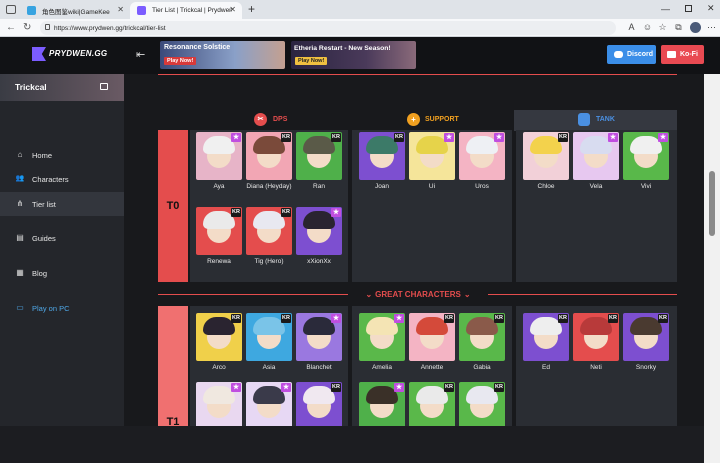  Describe the element at coordinates (20, 307) in the screenshot. I see `monitor-icon: ▭` at that location.